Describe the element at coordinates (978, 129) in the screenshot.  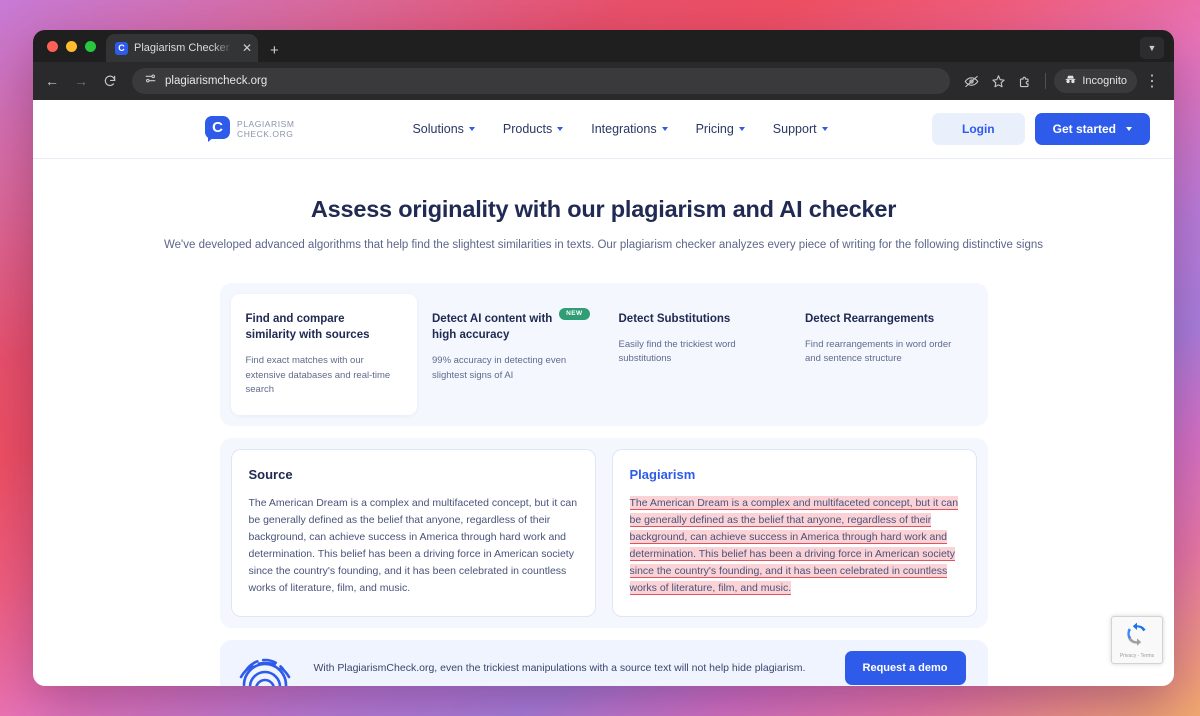
I see `login-button: Login` at that location.